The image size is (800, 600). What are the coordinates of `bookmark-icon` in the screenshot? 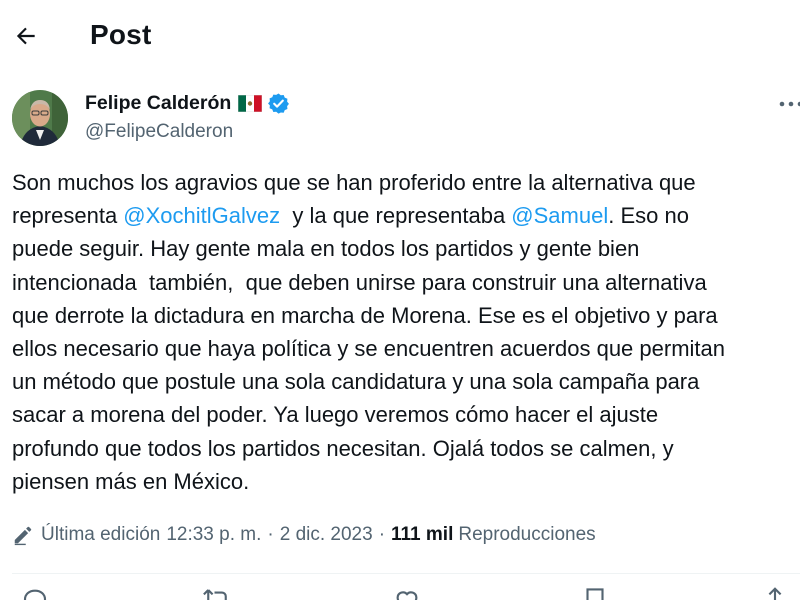 It's located at (595, 594).